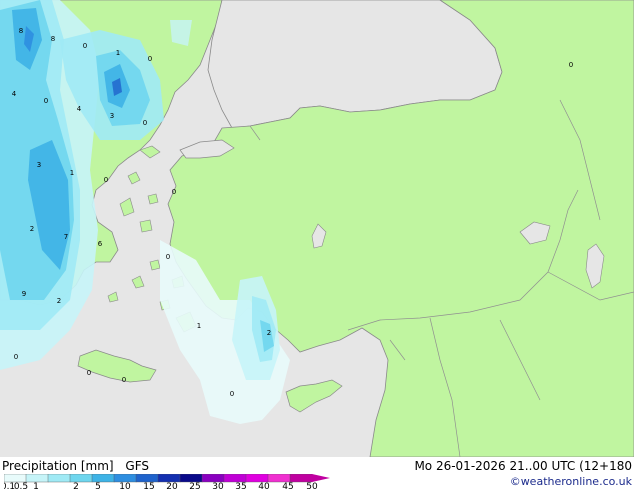  What do you see at coordinates (287, 486) in the screenshot?
I see `legend-tick: 45` at bounding box center [287, 486].